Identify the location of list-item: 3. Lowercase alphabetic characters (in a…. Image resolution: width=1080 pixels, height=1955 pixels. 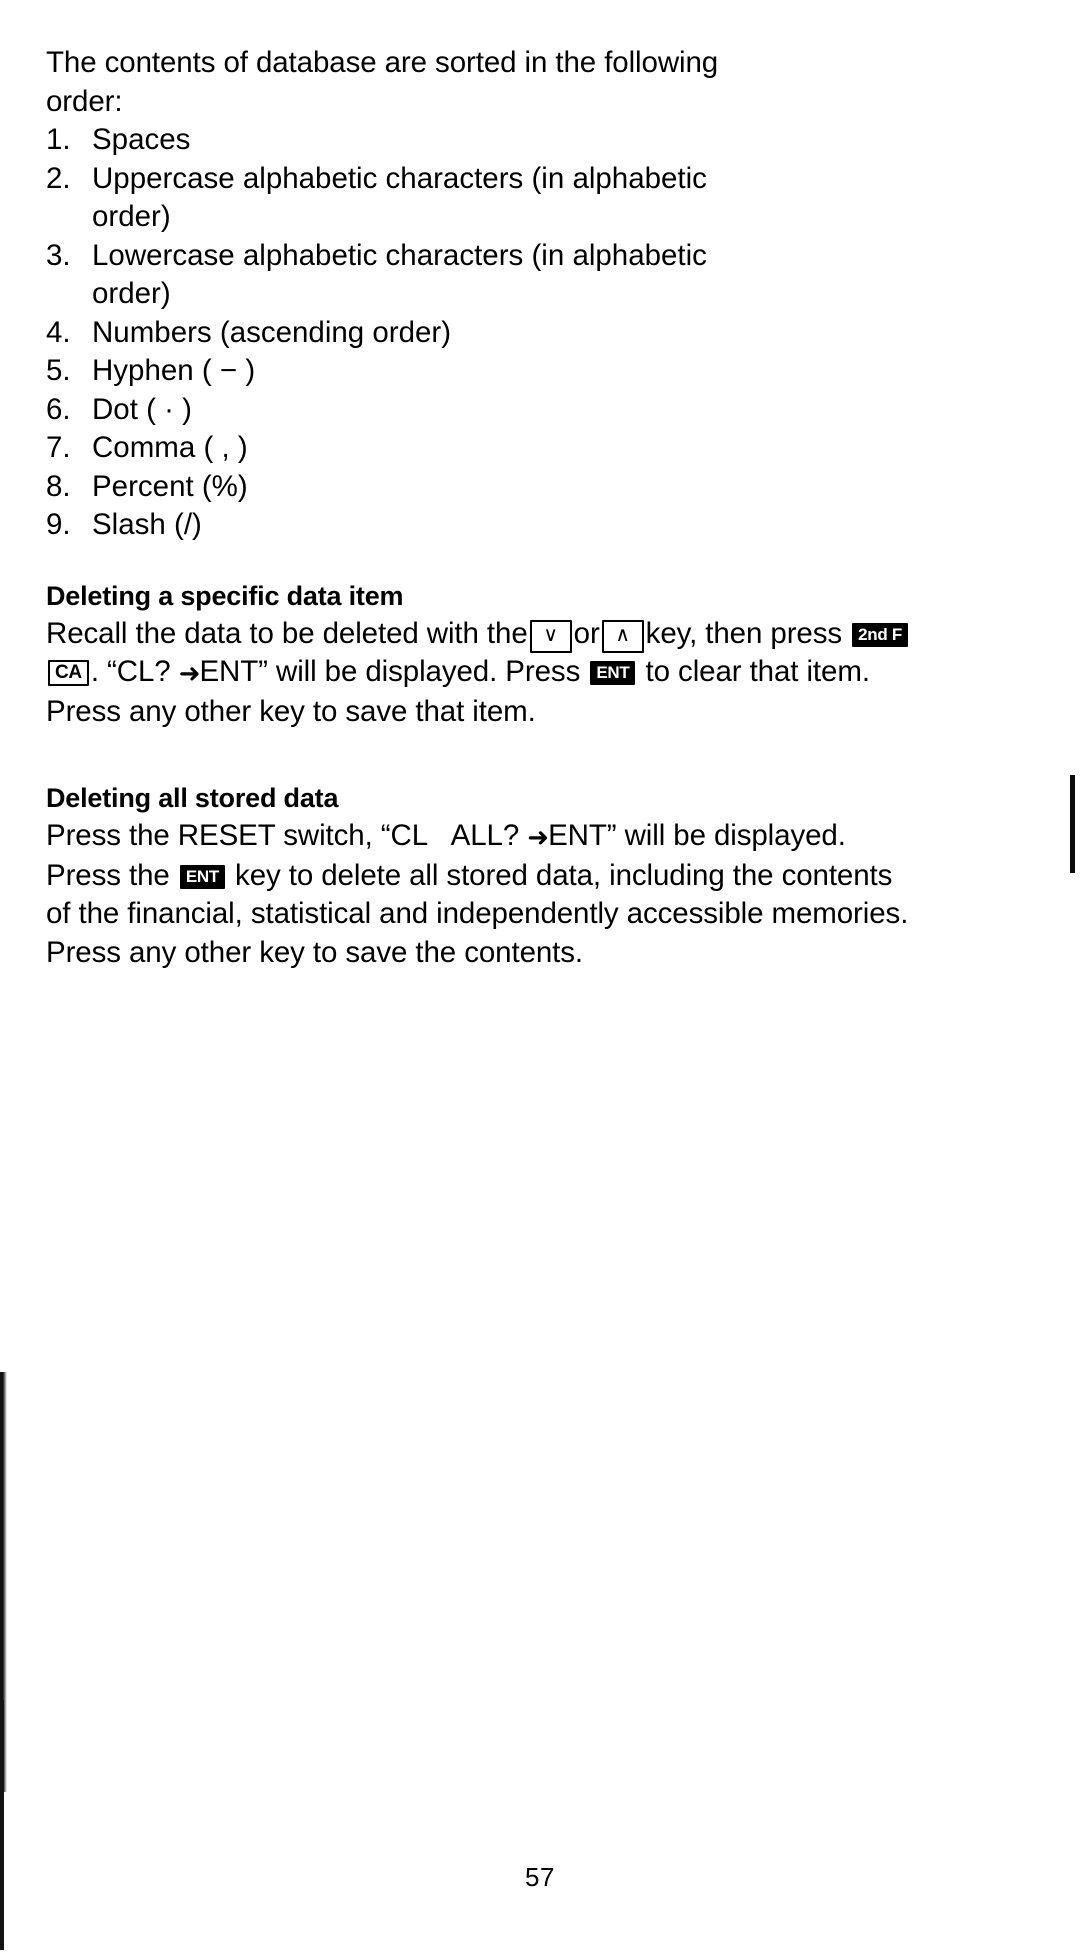
(399, 275).